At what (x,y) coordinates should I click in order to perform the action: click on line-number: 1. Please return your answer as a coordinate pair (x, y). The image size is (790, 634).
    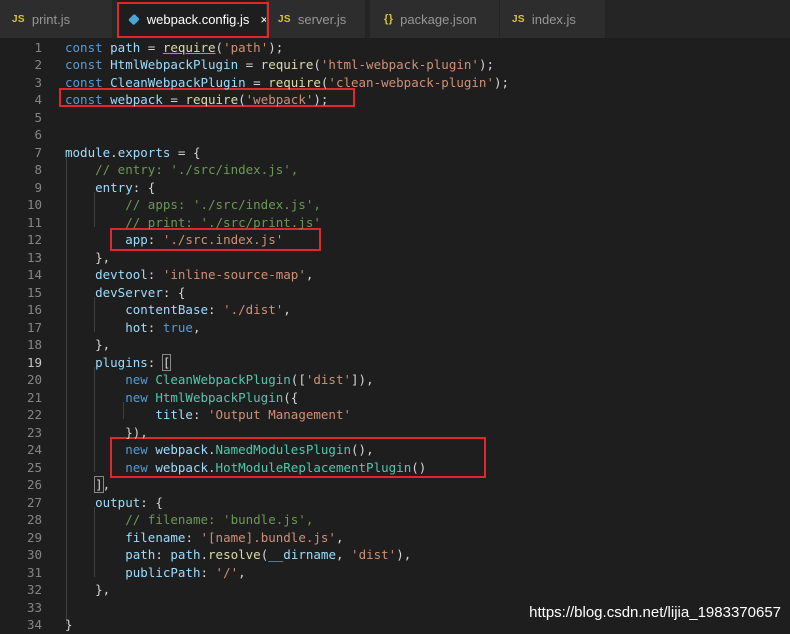
    Looking at the image, I should click on (38, 47).